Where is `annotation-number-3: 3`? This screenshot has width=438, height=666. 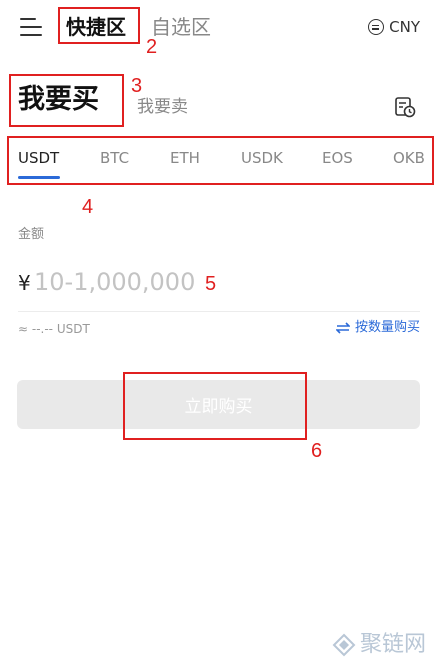
annotation-number-3: 3 is located at coordinates (137, 86).